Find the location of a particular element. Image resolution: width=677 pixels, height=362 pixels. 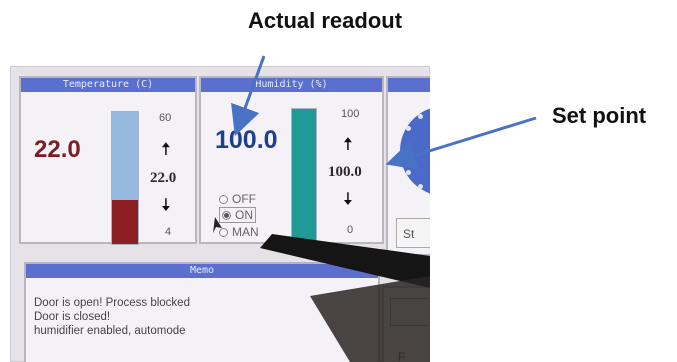

annotation-arrows is located at coordinates (384, 112).